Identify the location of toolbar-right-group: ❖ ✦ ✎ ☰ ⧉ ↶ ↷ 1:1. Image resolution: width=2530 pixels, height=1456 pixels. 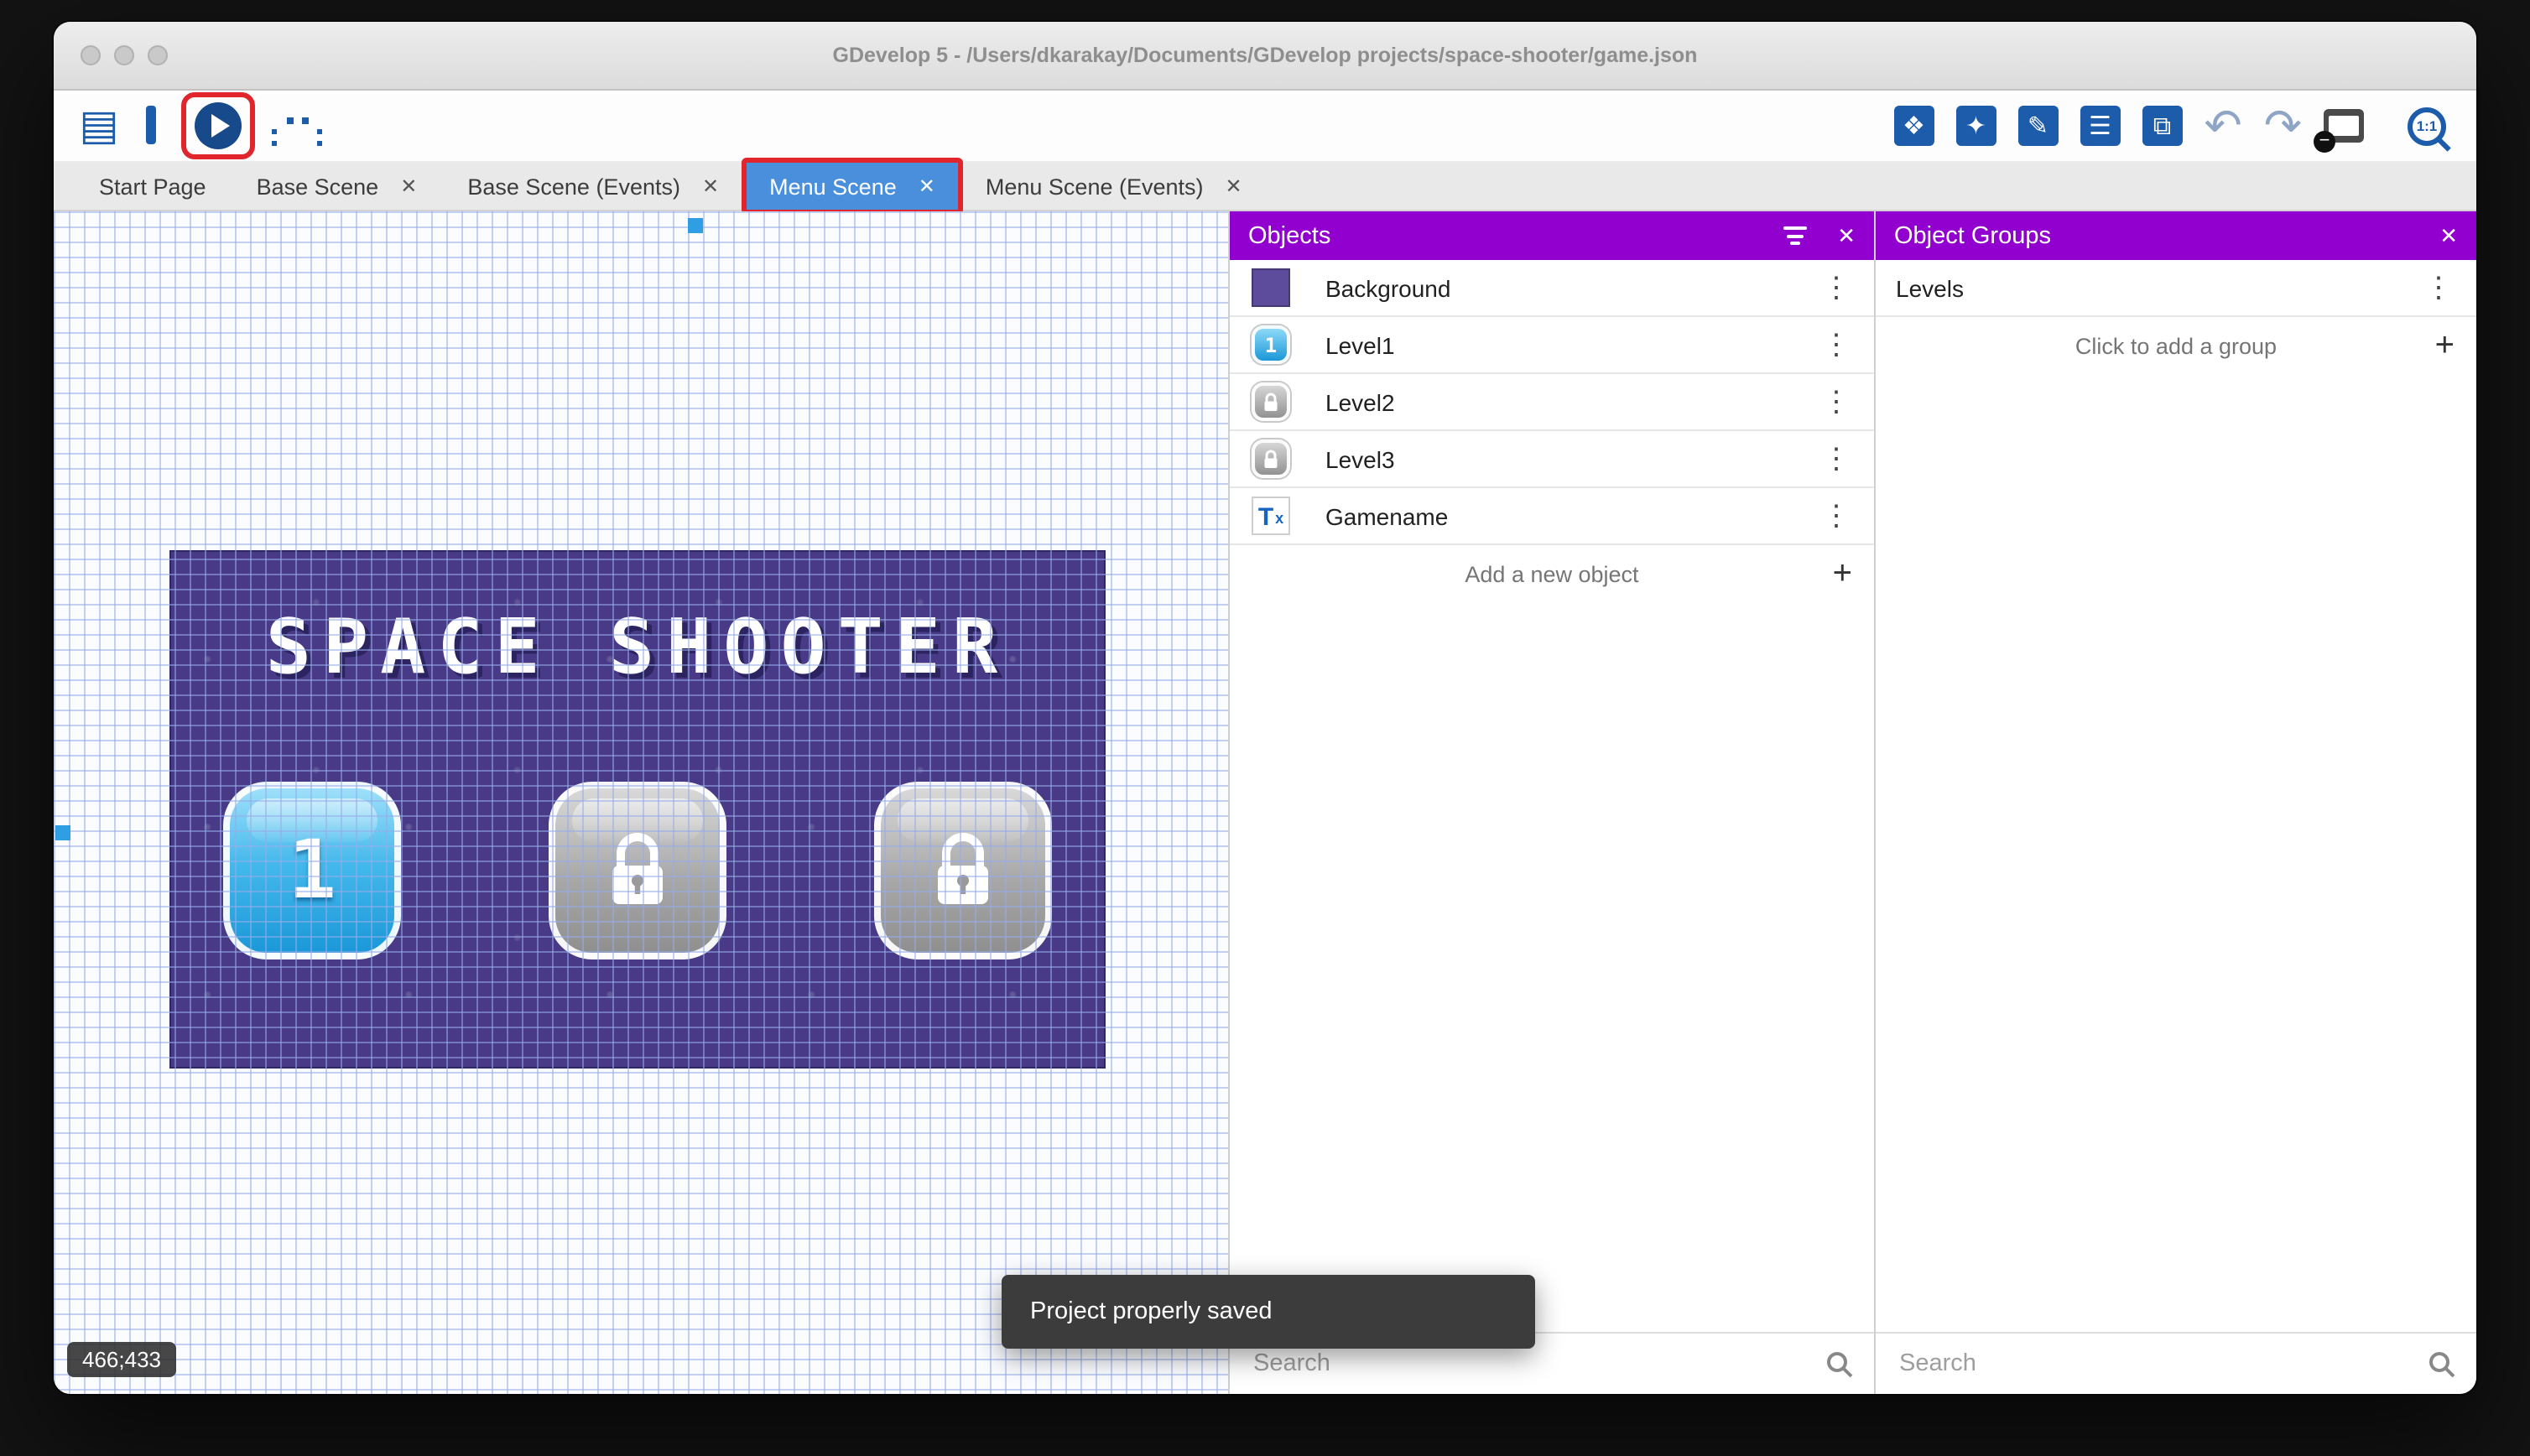
(2173, 128).